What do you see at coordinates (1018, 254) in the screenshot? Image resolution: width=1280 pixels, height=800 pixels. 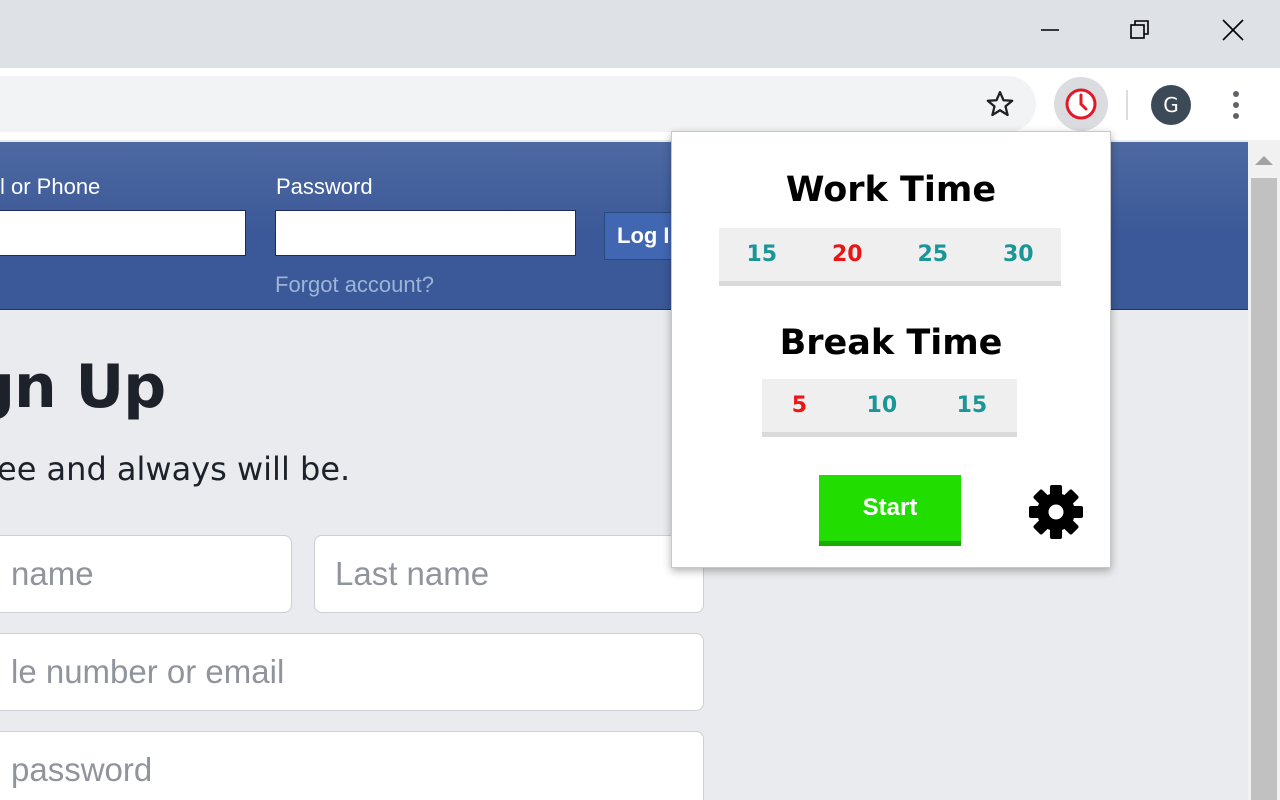 I see `work-option: 30` at bounding box center [1018, 254].